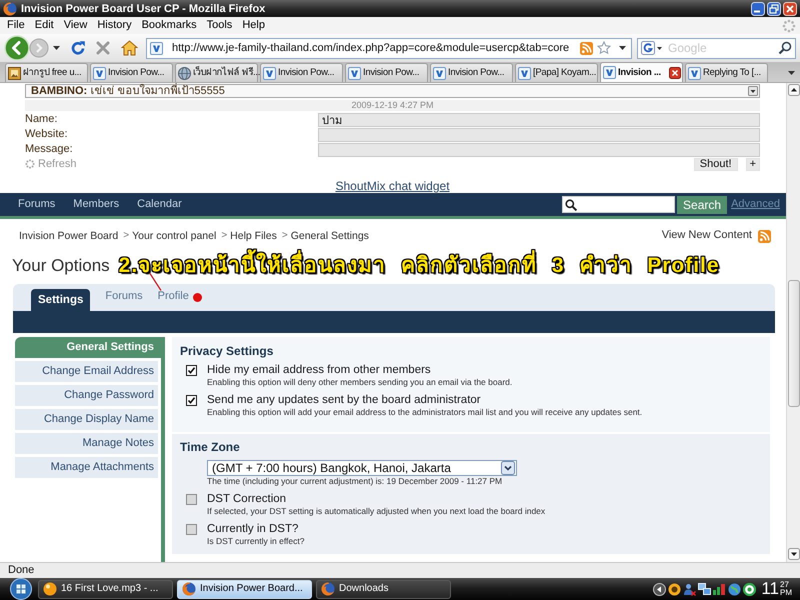  Describe the element at coordinates (753, 91) in the screenshot. I see `dropdown-button` at that location.